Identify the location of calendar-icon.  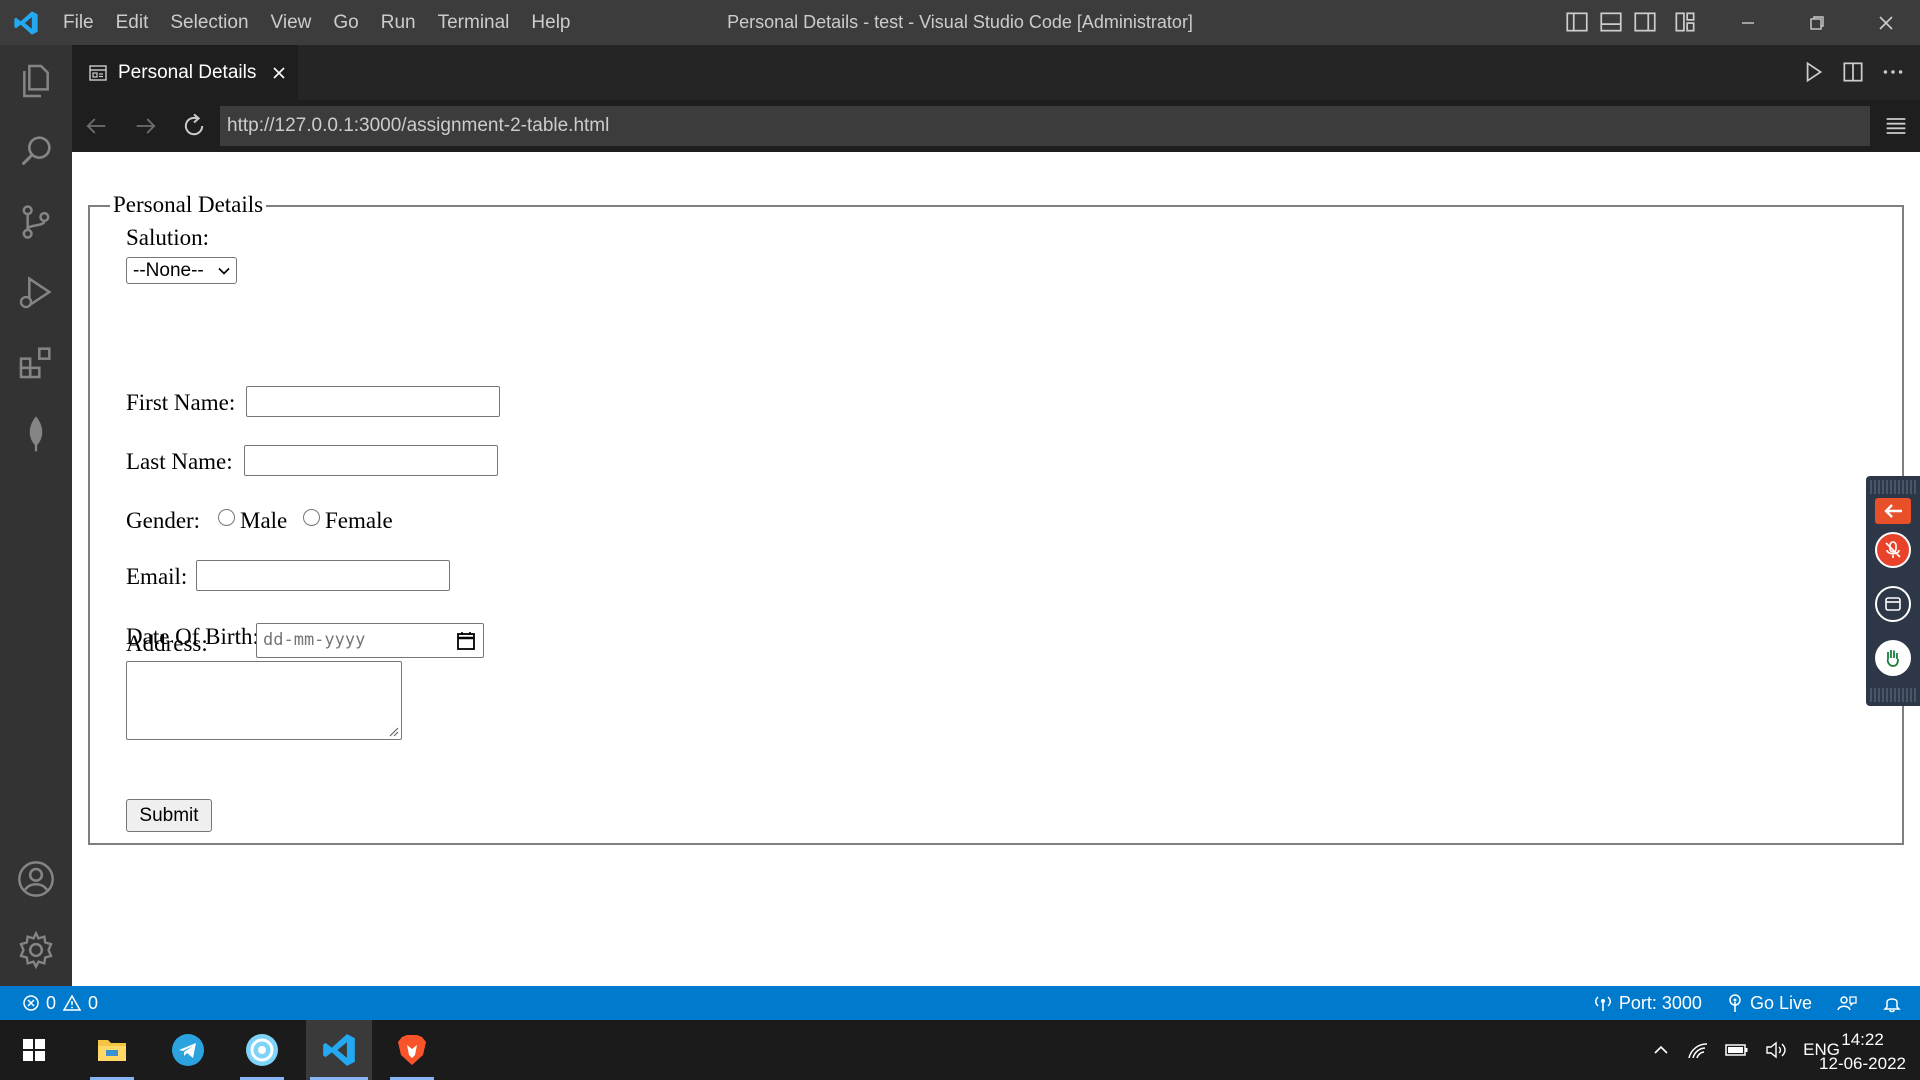
(466, 641).